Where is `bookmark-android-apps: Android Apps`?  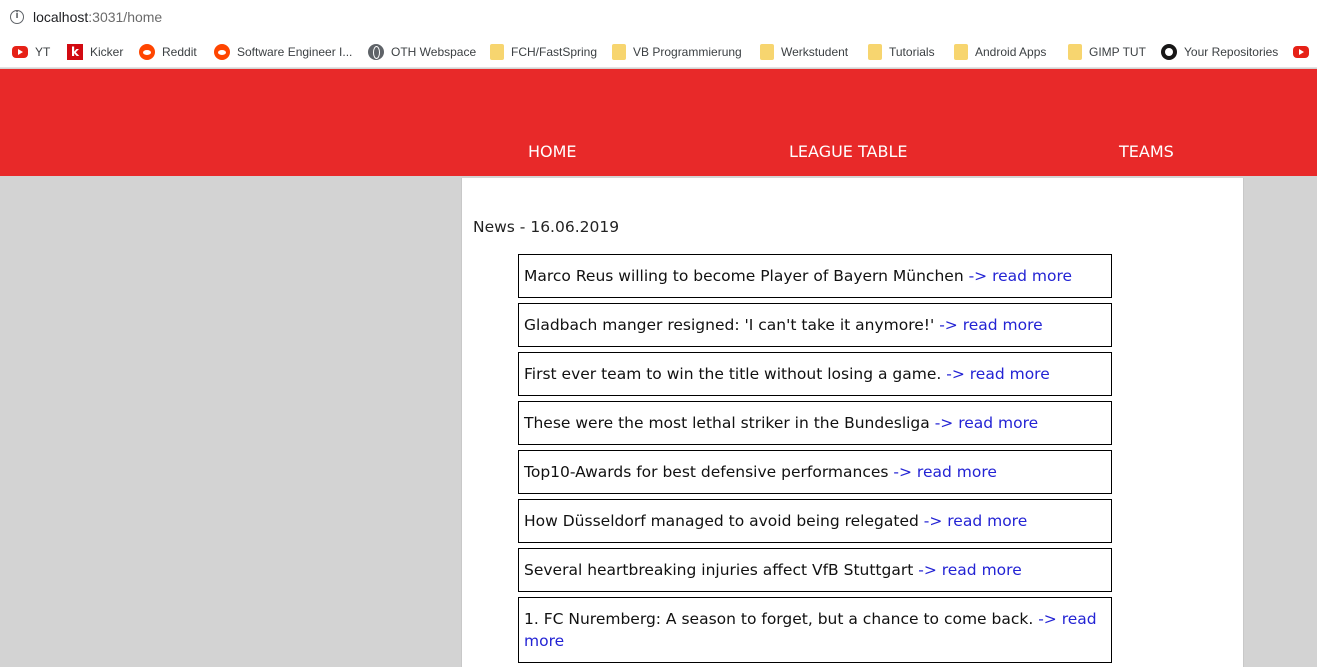
bookmark-android-apps: Android Apps is located at coordinates (1000, 52).